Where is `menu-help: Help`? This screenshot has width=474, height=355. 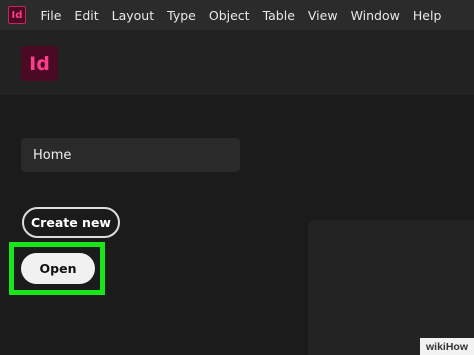
menu-help: Help is located at coordinates (427, 15).